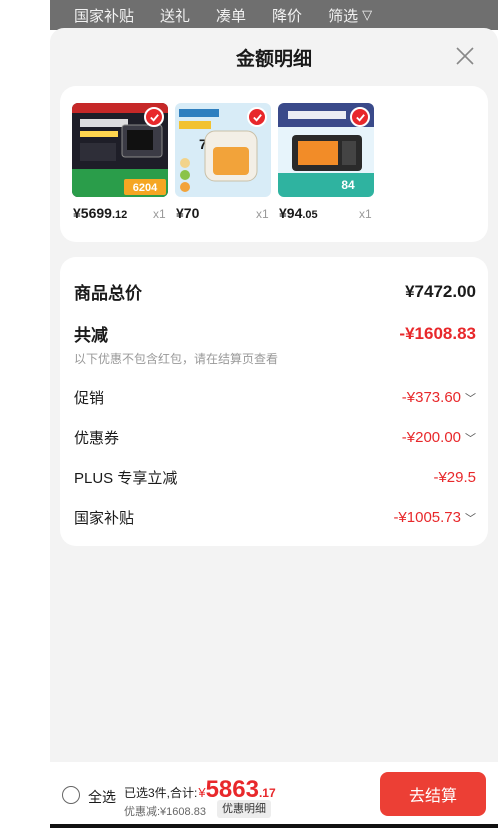 The image size is (498, 828). What do you see at coordinates (91, 335) in the screenshot?
I see `discount-total-label: 共减` at bounding box center [91, 335].